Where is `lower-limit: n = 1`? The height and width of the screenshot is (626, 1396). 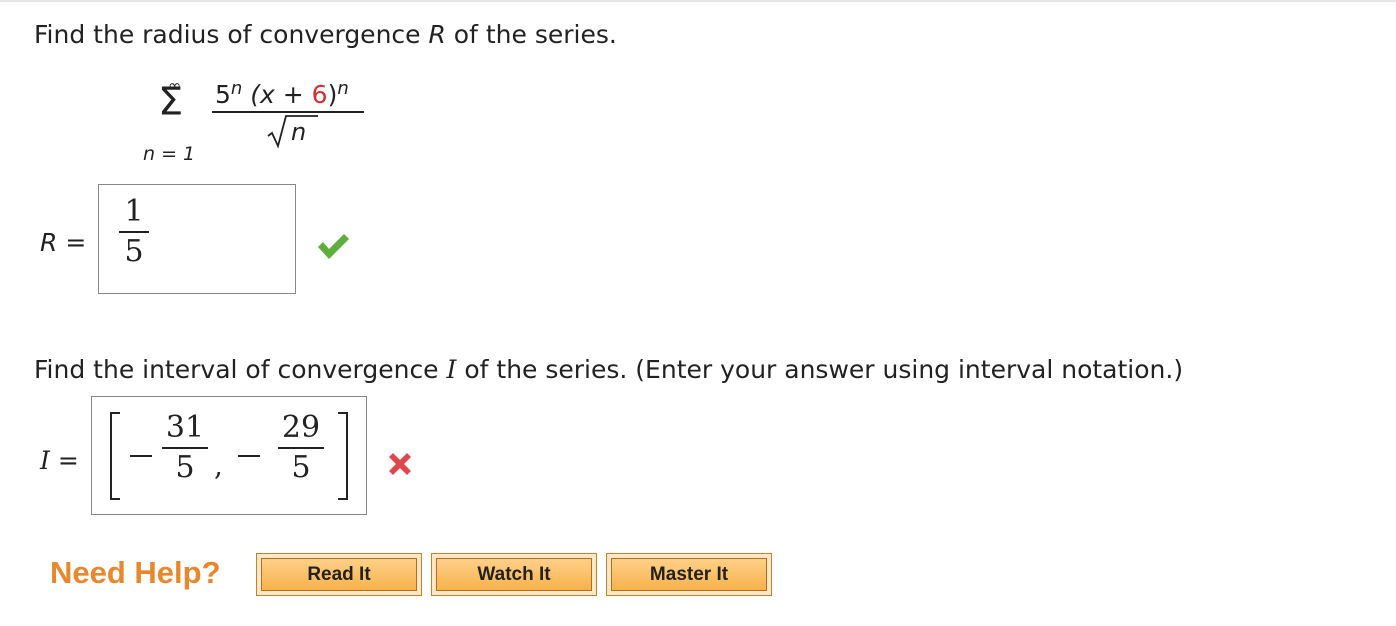 lower-limit: n = 1 is located at coordinates (169, 154).